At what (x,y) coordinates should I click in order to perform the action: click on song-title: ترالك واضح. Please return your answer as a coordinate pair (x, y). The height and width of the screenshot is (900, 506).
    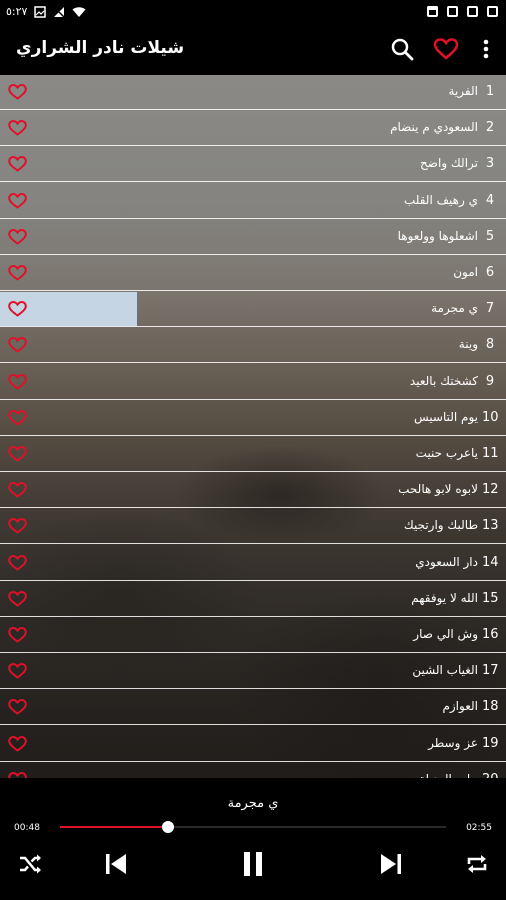
    Looking at the image, I should click on (449, 163).